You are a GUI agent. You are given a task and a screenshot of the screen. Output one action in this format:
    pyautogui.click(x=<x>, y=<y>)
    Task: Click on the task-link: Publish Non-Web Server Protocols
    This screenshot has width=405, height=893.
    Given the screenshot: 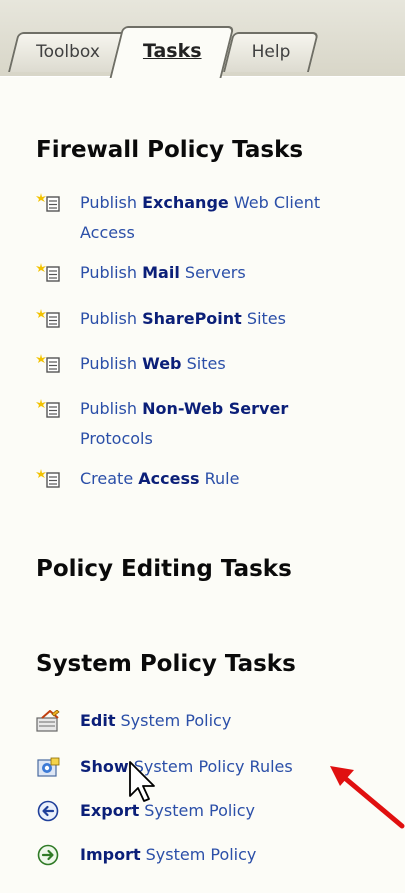 What is the action you would take?
    pyautogui.click(x=184, y=423)
    